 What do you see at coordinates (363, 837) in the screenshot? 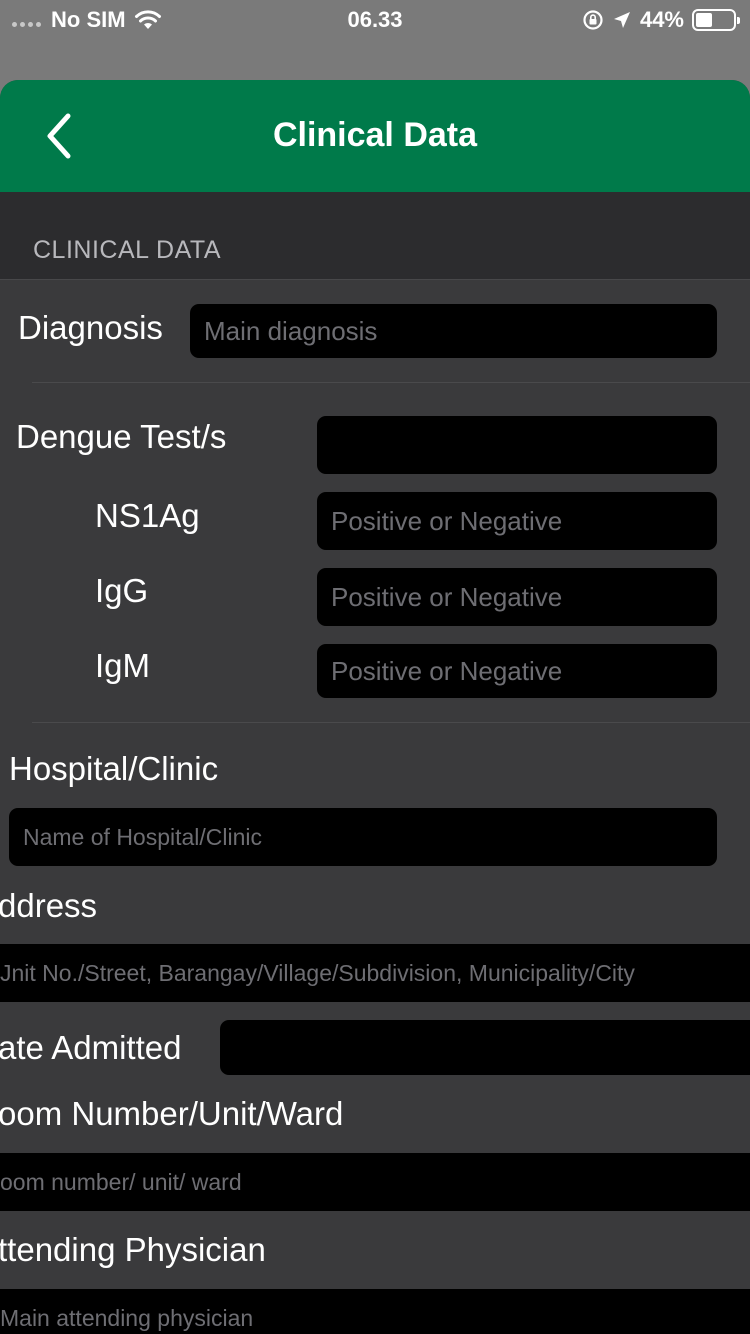
I see `hospital-input` at bounding box center [363, 837].